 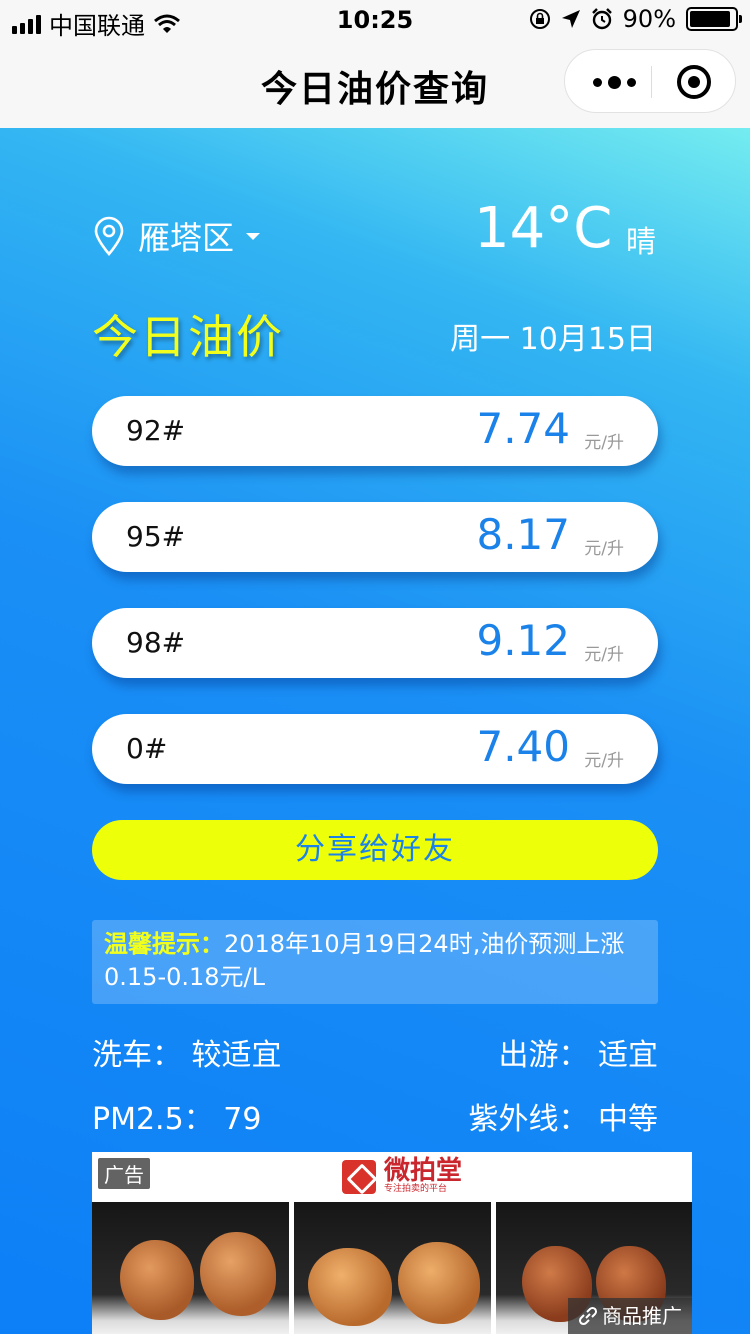 What do you see at coordinates (124, 1173) in the screenshot?
I see `ad-badge: 广告` at bounding box center [124, 1173].